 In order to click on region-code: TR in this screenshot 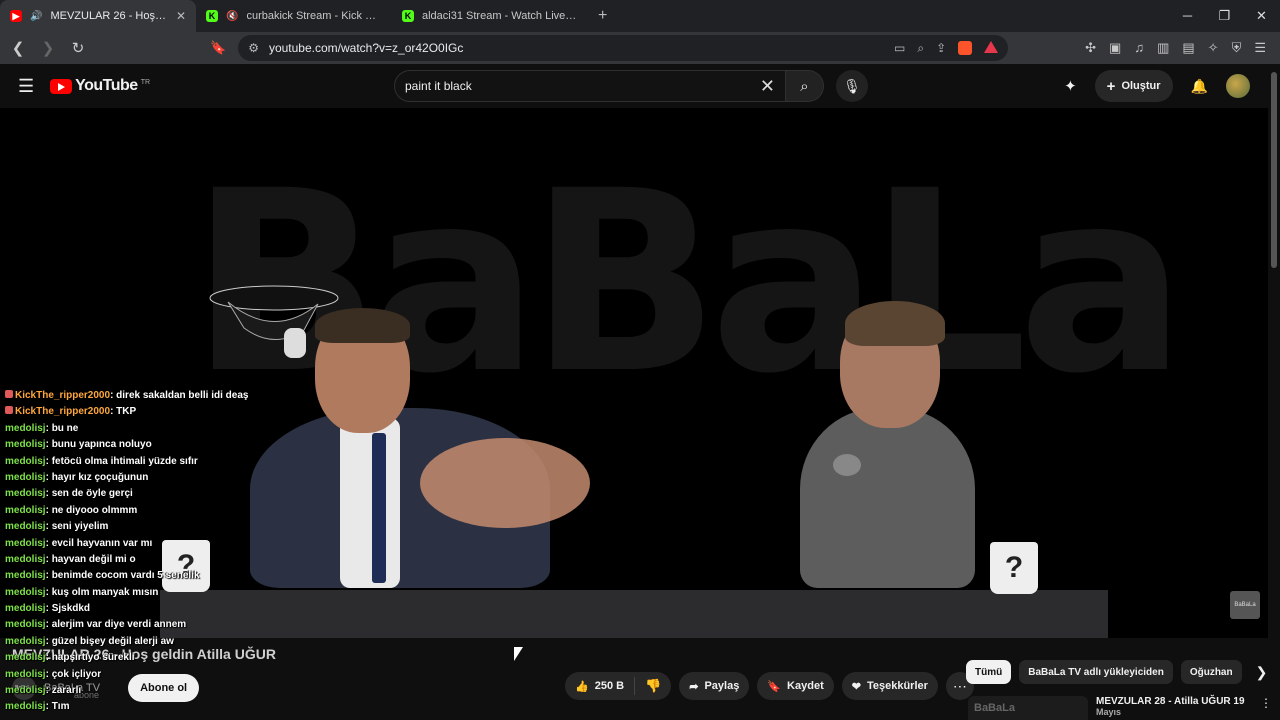, I will do `click(145, 82)`.